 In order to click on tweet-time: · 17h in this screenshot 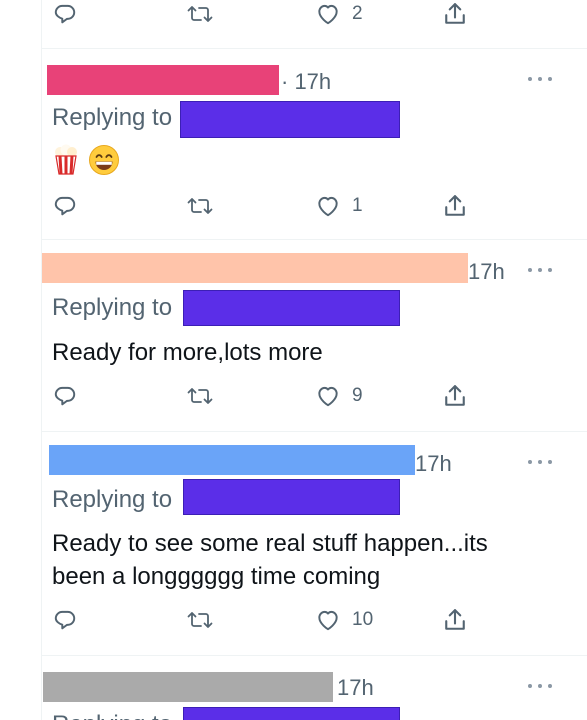, I will do `click(306, 82)`.